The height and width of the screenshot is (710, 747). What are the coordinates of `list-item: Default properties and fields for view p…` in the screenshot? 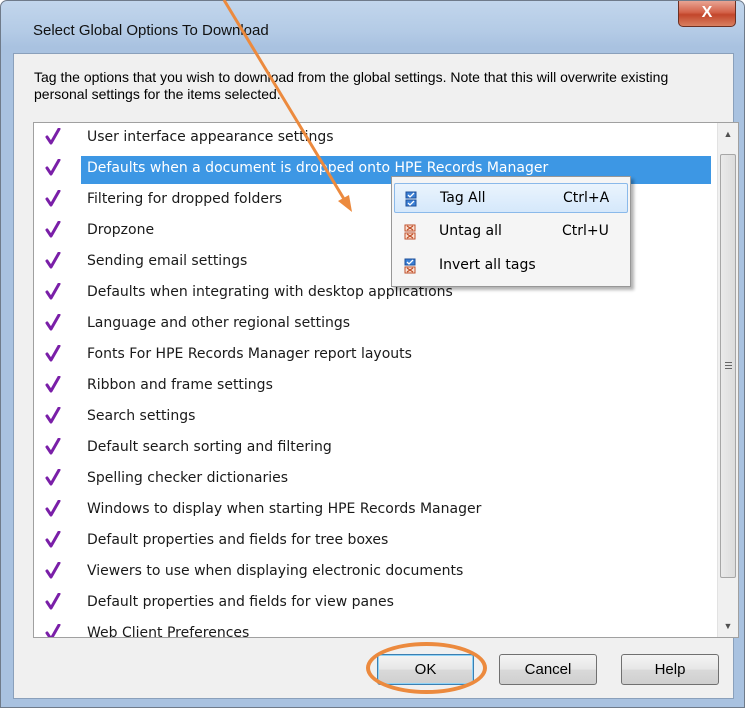 It's located at (375, 603).